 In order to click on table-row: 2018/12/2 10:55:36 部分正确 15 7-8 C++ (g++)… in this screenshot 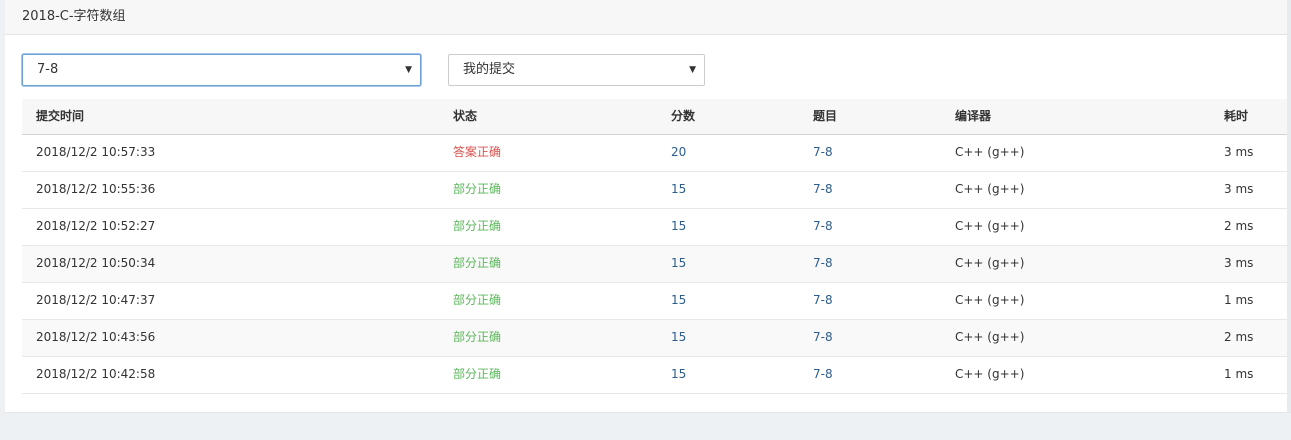, I will do `click(656, 190)`.